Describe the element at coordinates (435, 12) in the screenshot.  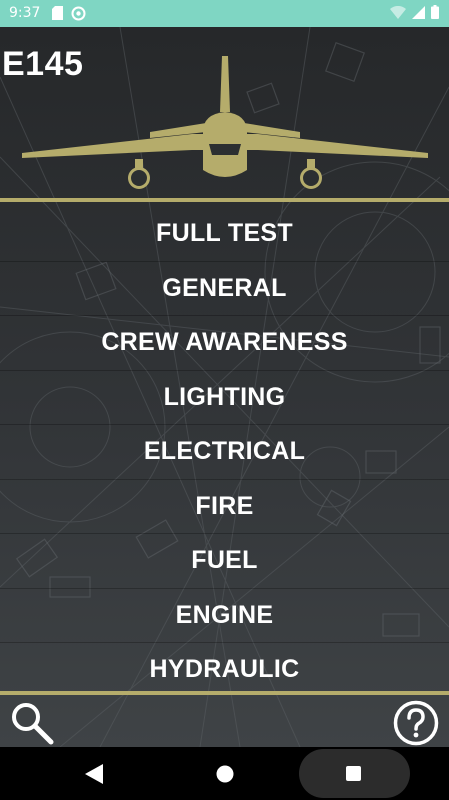
I see `battery-icon` at that location.